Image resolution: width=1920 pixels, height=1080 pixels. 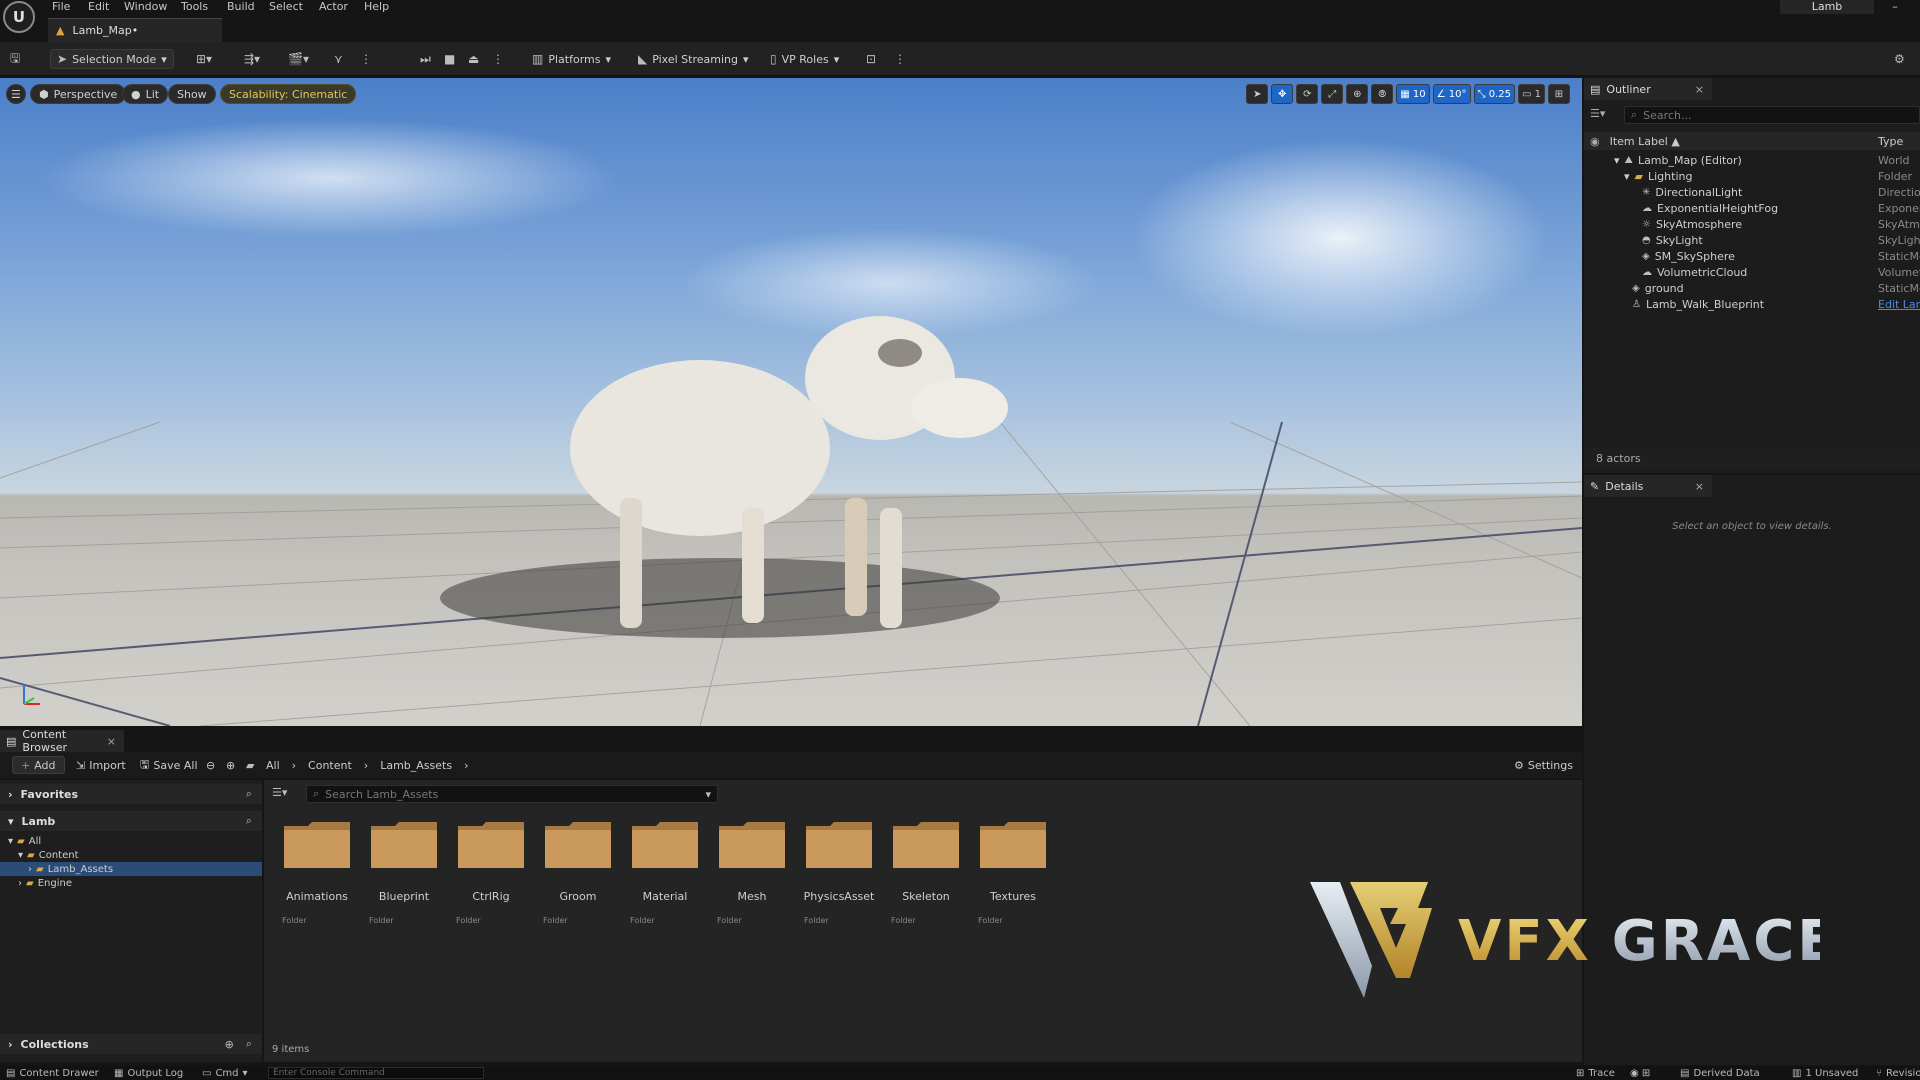 What do you see at coordinates (131, 855) in the screenshot?
I see `tree-item-content: ▾ ▰ Content` at bounding box center [131, 855].